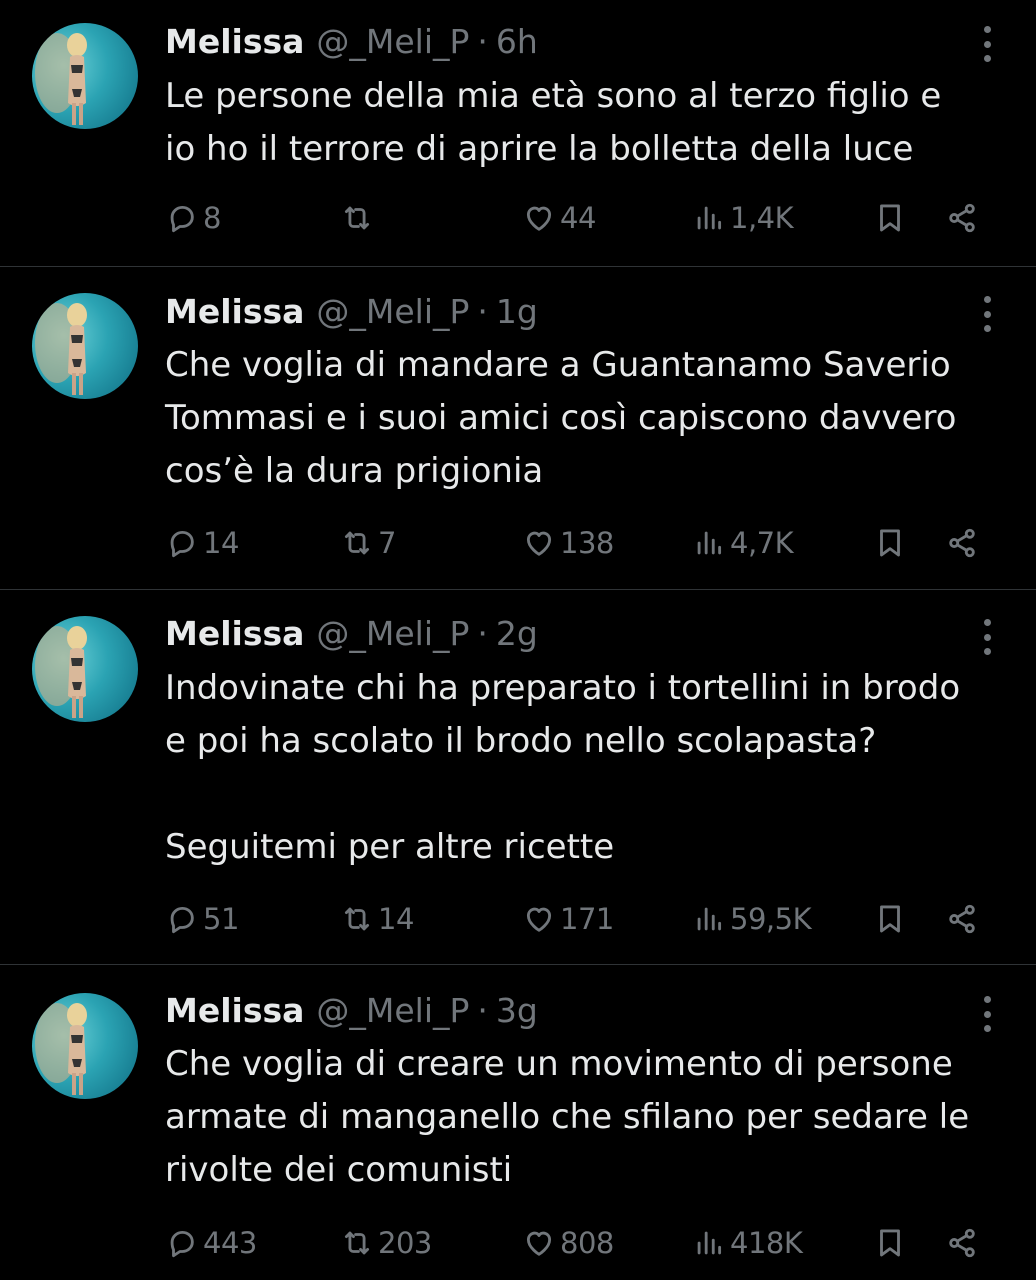 This screenshot has width=1036, height=1280. I want to click on views-button: 418K, so click(747, 1243).